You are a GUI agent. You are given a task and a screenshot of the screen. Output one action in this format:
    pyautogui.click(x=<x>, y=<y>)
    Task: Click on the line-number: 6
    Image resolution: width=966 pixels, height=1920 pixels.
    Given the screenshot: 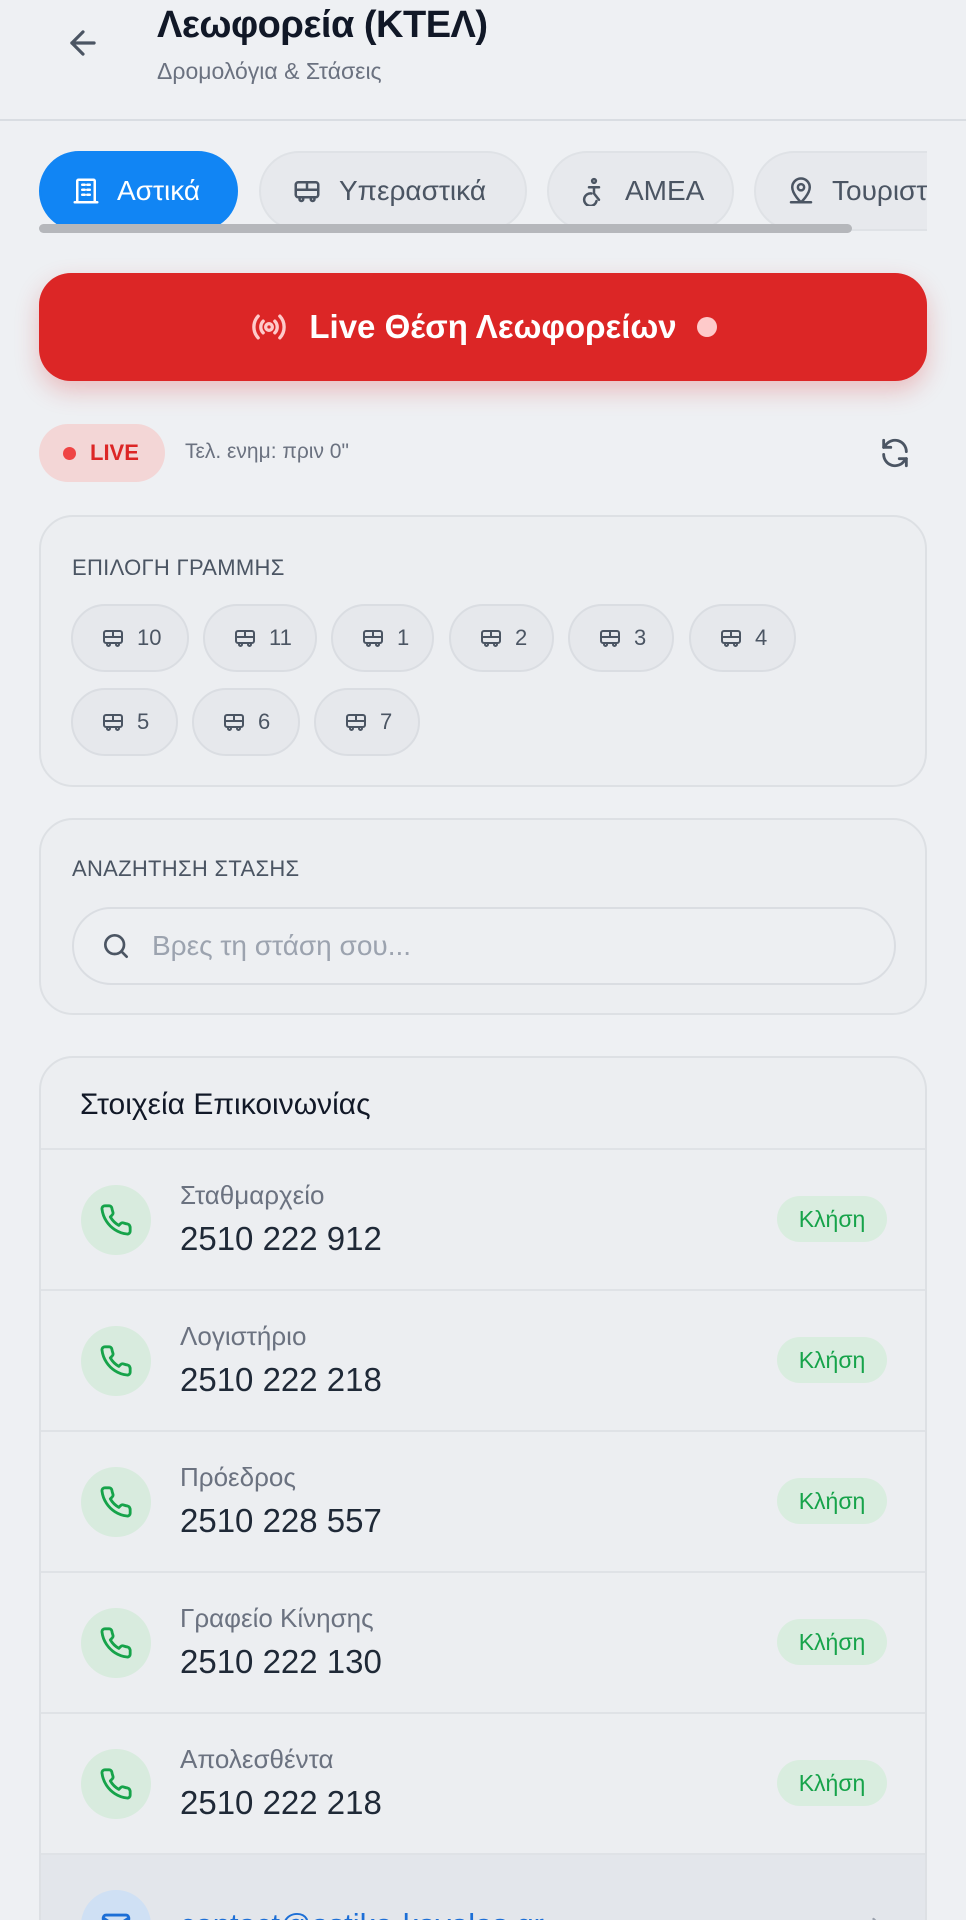 What is the action you would take?
    pyautogui.click(x=264, y=721)
    